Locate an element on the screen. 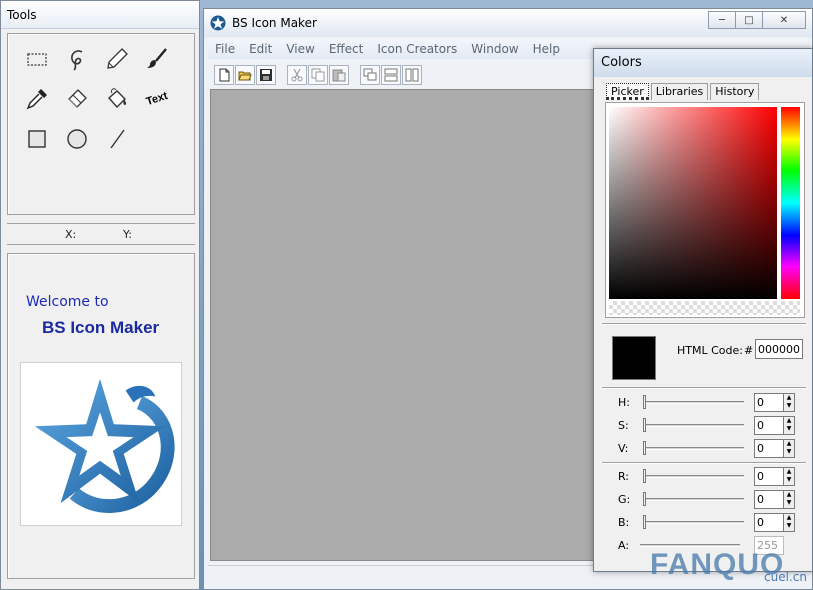 This screenshot has height=590, width=813. html-code-label: HTML Code: is located at coordinates (710, 350).